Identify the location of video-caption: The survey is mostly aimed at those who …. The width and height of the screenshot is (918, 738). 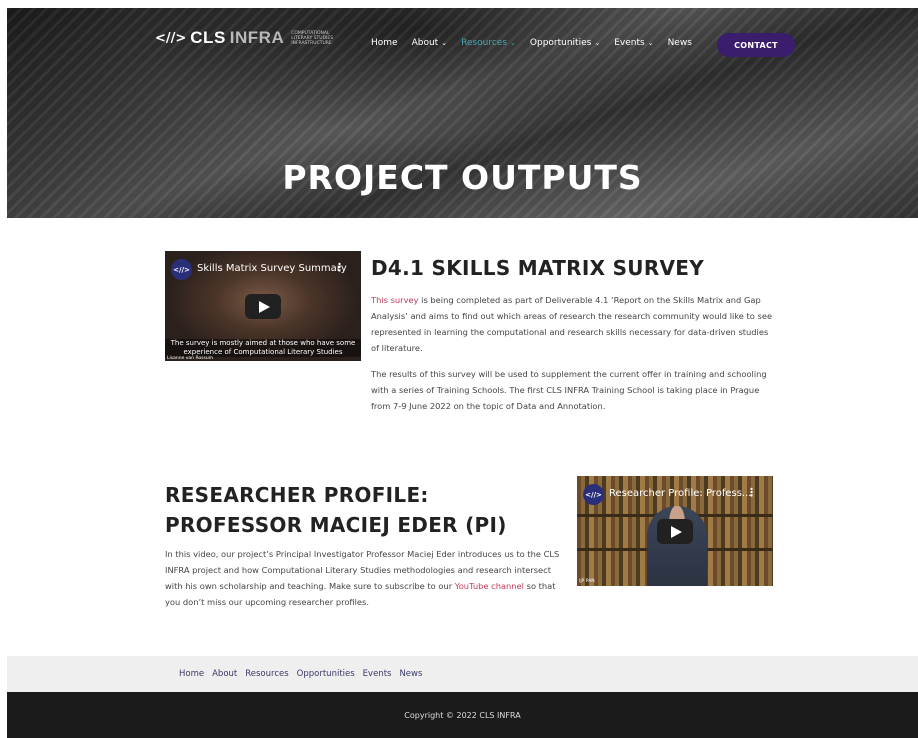
(263, 348).